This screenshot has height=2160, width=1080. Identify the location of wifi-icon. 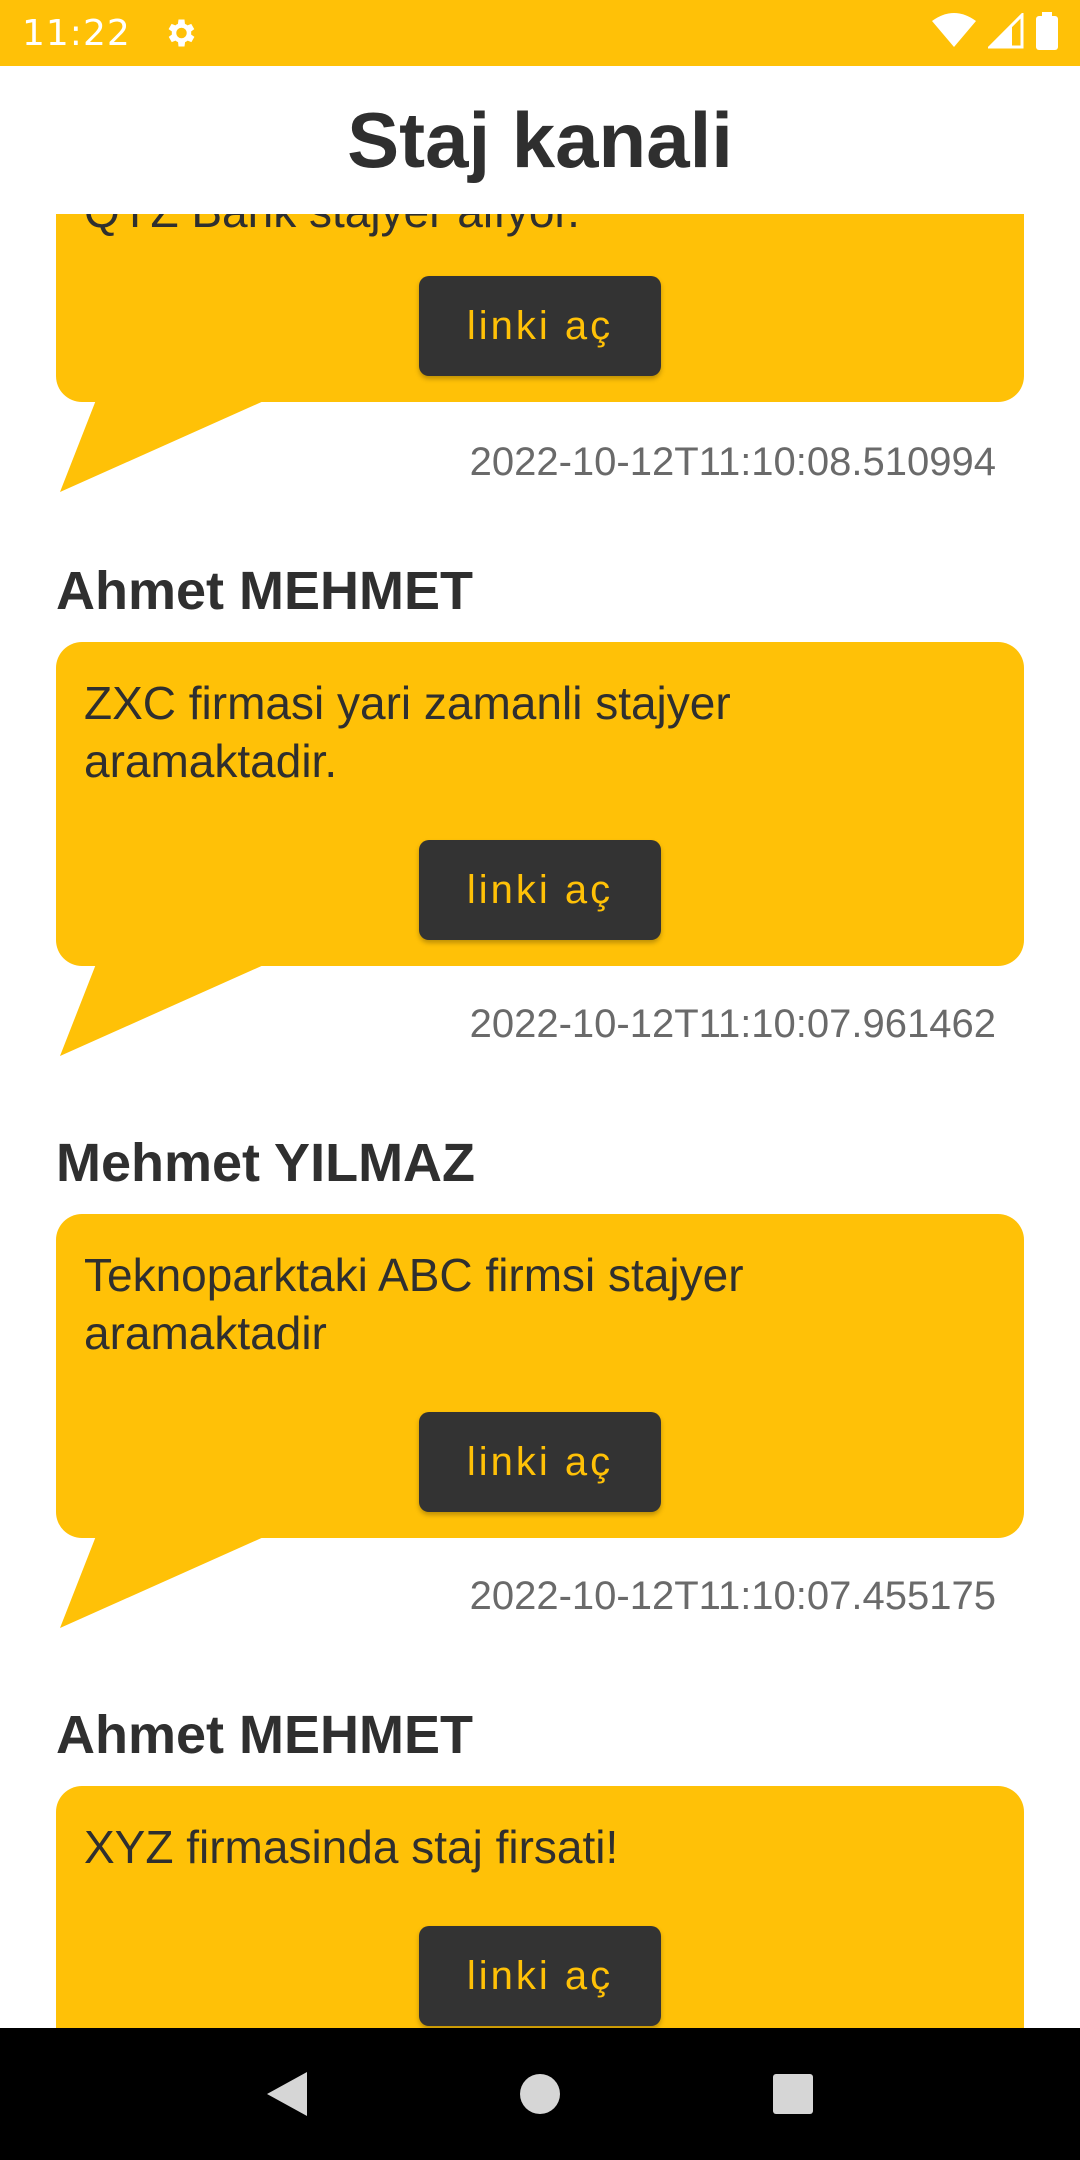
(954, 33).